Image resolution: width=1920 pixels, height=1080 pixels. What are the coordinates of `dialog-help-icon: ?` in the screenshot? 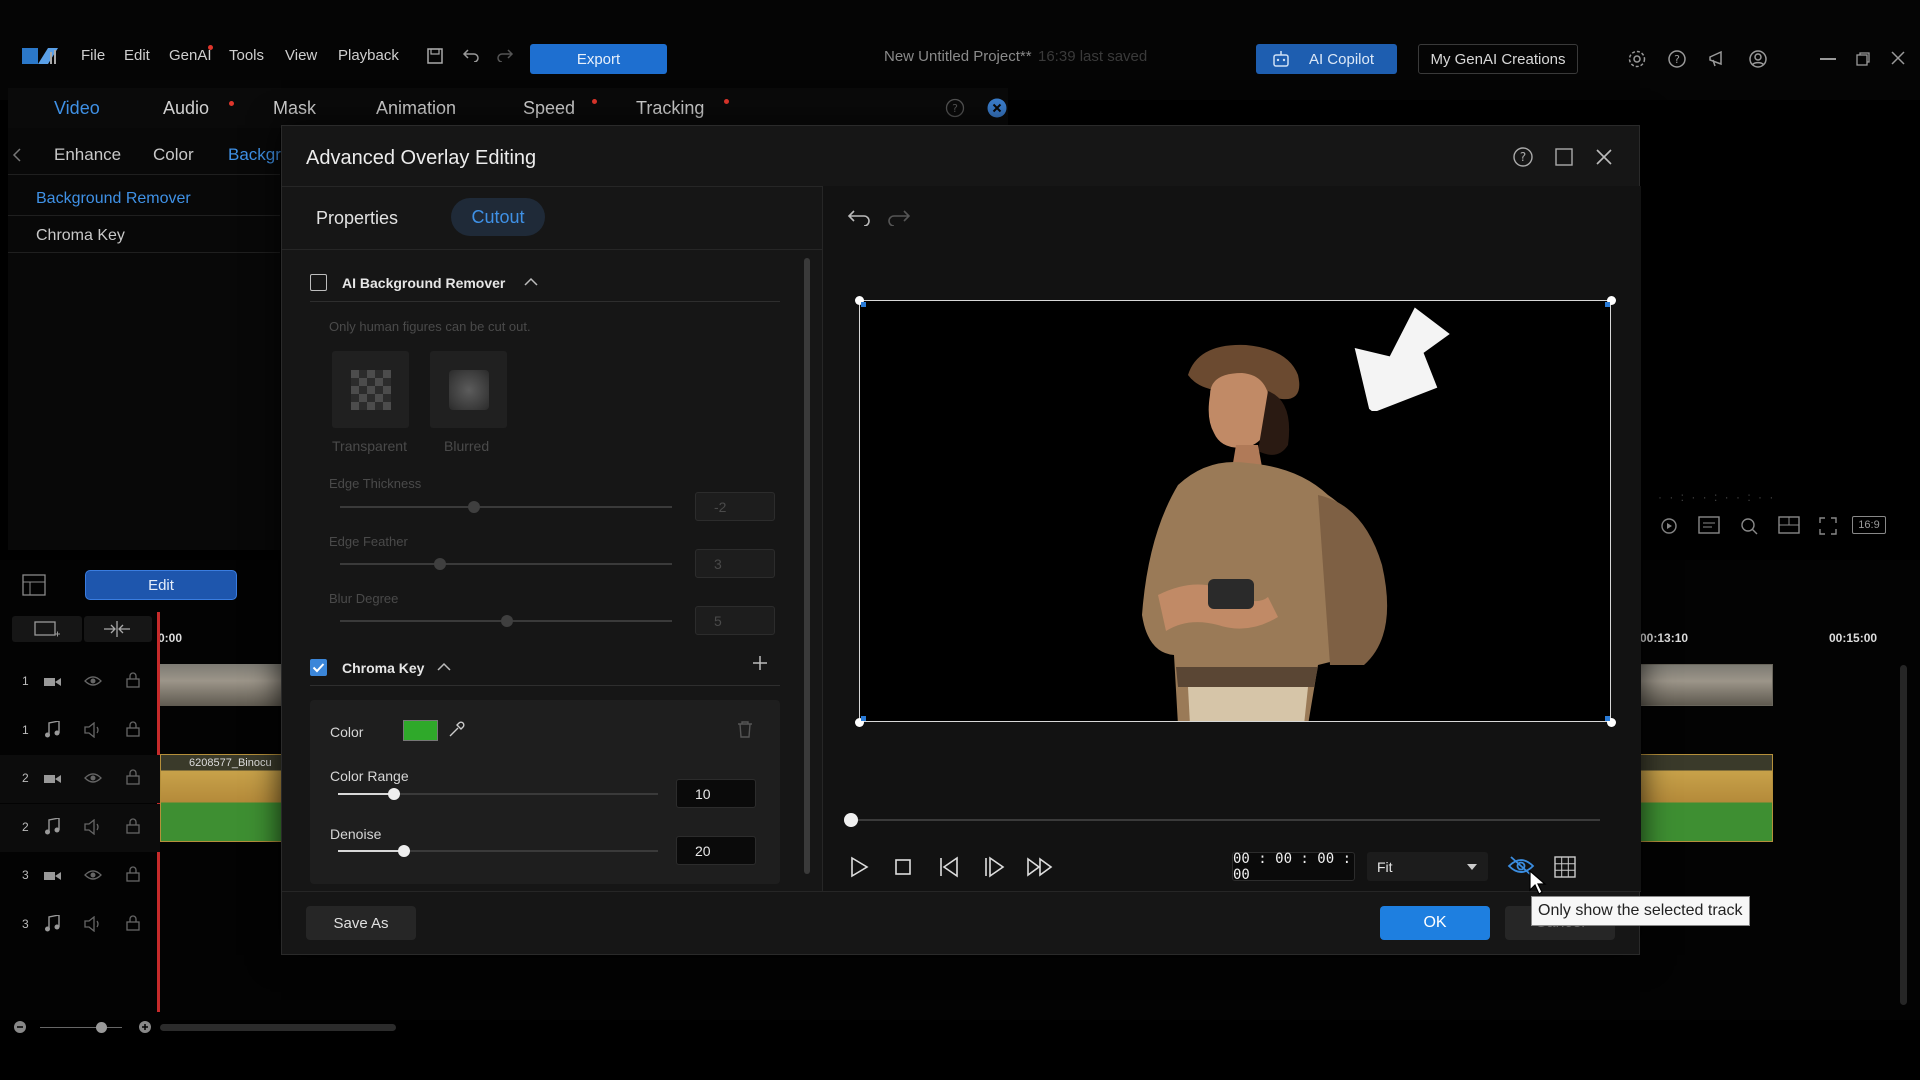 It's located at (1523, 157).